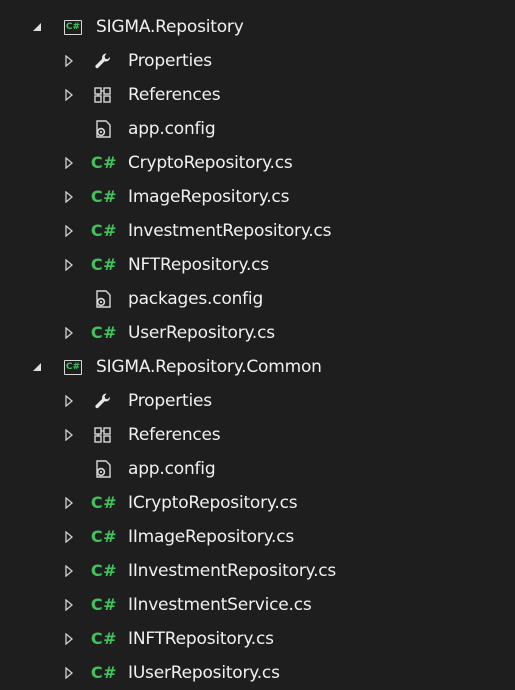 The image size is (515, 690). I want to click on tree-item-csharp-file: C# ImageRepository.cs, so click(257, 197).